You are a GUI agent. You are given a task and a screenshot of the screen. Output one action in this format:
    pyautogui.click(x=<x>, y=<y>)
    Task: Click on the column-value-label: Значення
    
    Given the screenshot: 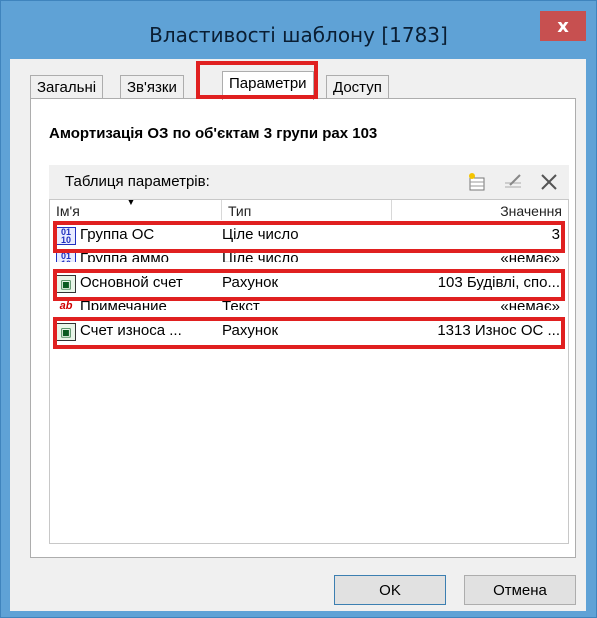 What is the action you would take?
    pyautogui.click(x=531, y=211)
    